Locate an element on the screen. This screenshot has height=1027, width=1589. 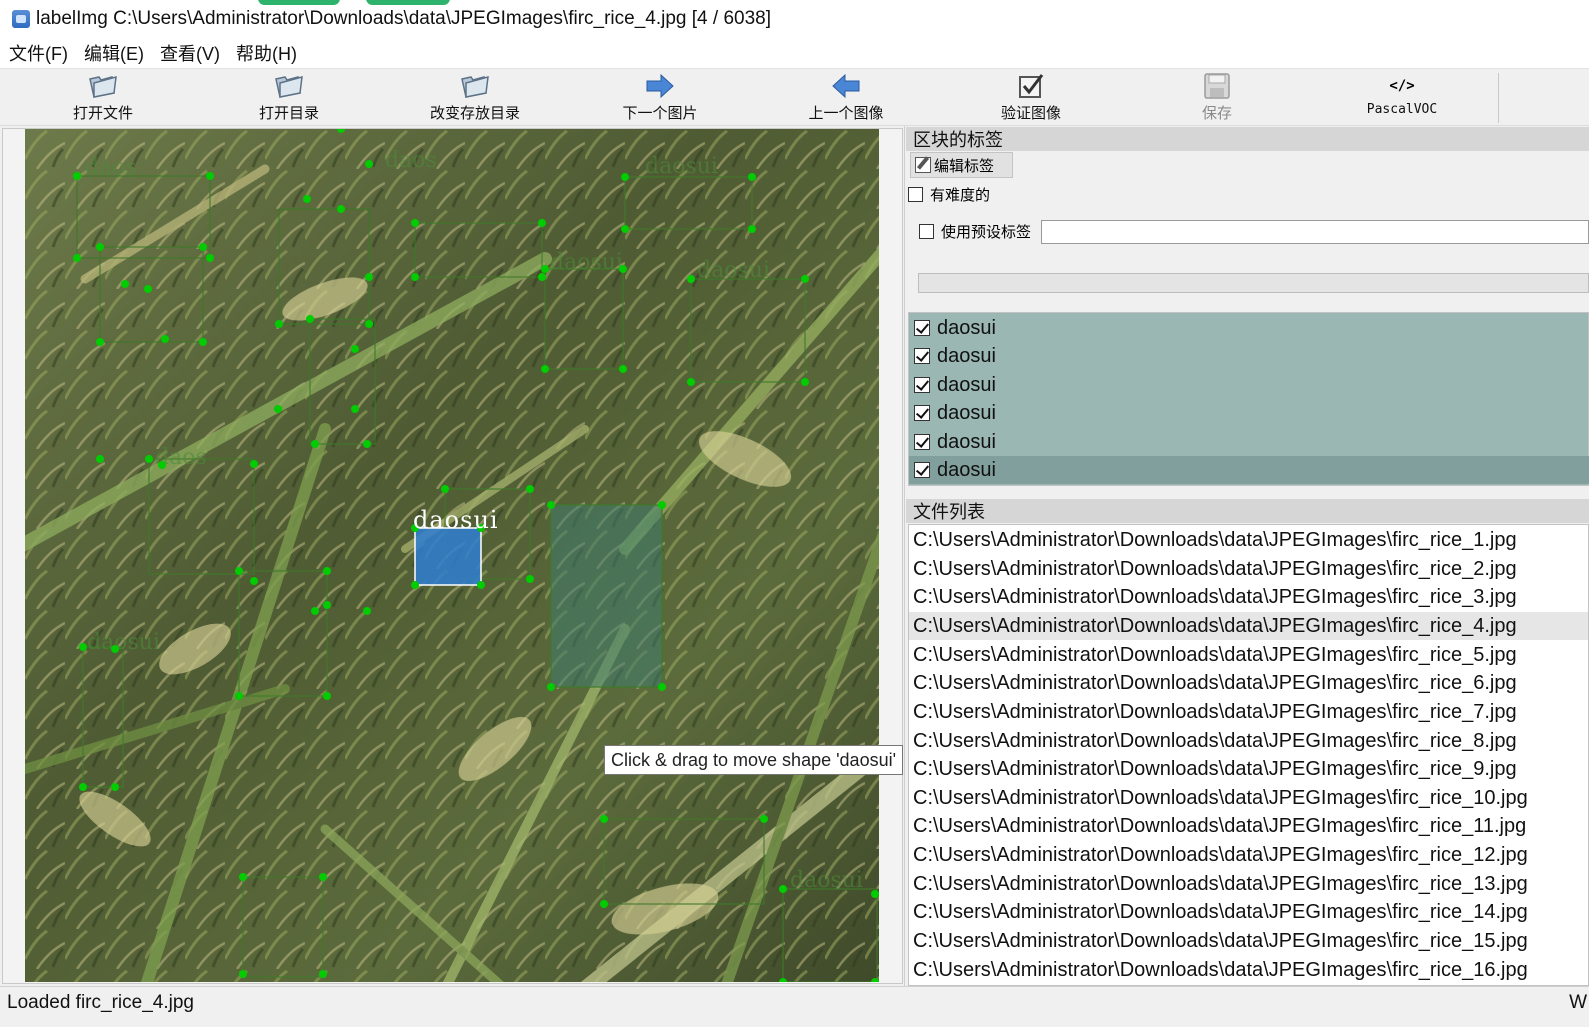
format-toggle-button: </> PascalVOC is located at coordinates (1402, 98).